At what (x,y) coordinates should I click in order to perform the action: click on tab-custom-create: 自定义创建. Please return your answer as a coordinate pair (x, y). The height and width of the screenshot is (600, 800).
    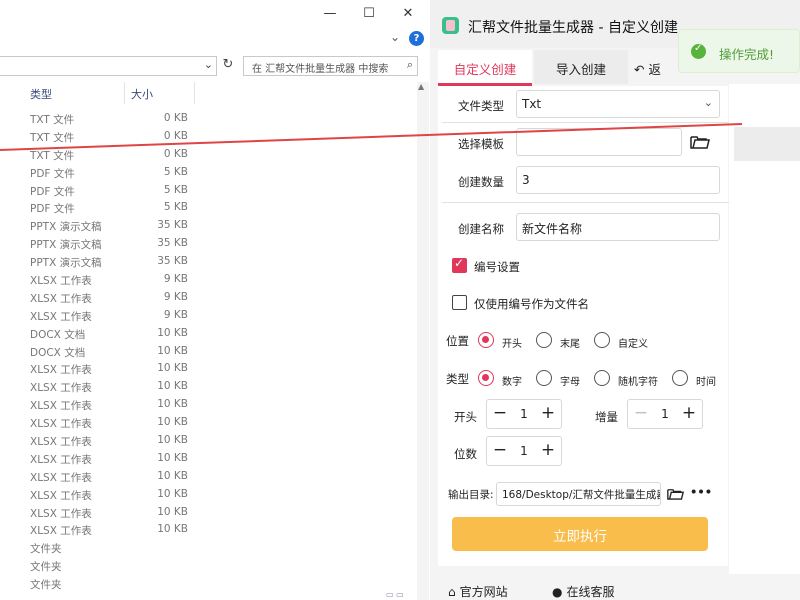
    Looking at the image, I should click on (485, 68).